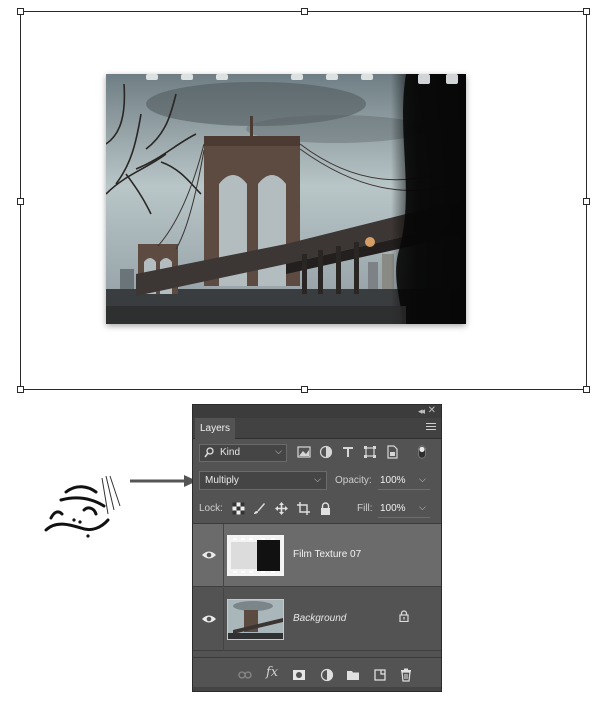  Describe the element at coordinates (209, 452) in the screenshot. I see `search-icon` at that location.